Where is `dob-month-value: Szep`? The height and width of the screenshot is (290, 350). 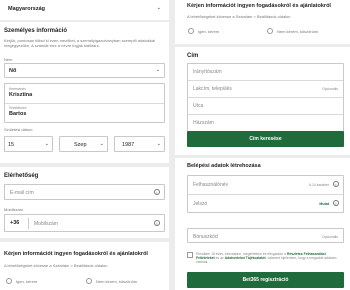
dob-month-value: Szep is located at coordinates (80, 145).